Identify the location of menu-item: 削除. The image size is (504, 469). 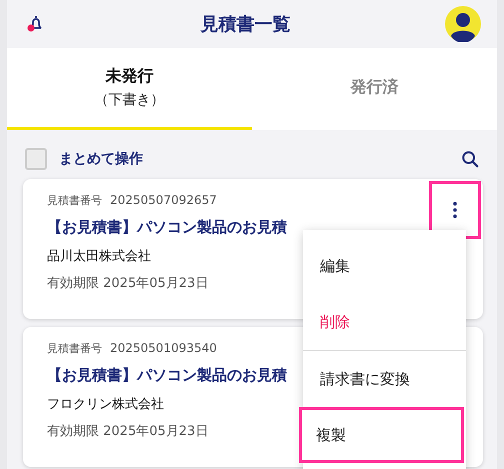
(384, 322).